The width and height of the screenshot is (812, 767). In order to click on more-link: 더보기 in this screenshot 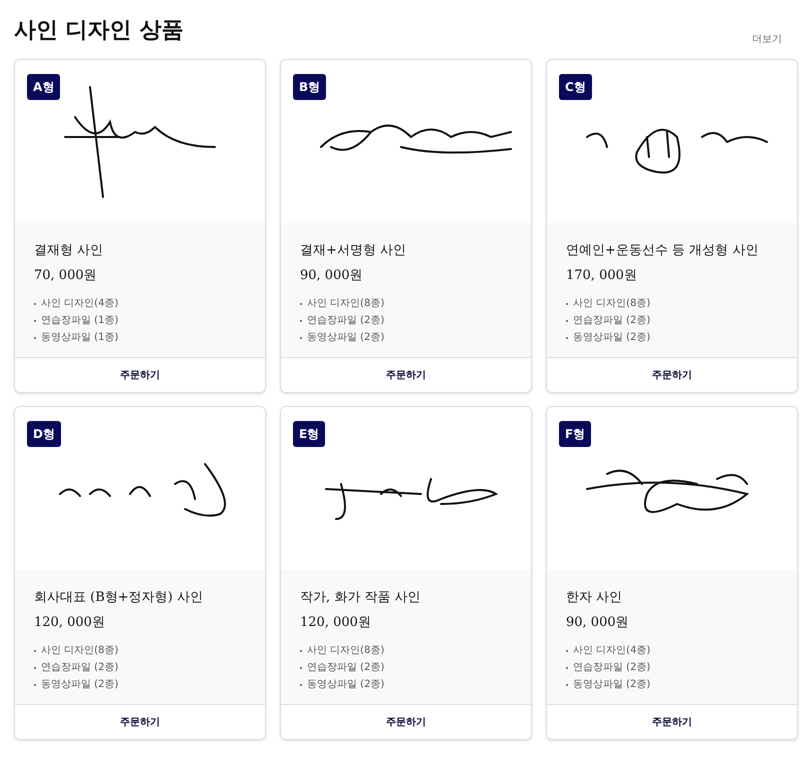, I will do `click(767, 39)`.